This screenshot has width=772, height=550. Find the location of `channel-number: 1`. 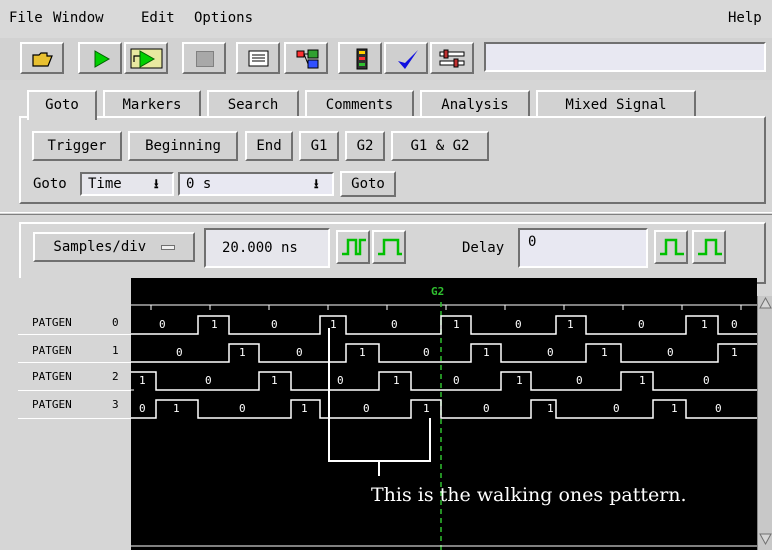

channel-number: 1 is located at coordinates (115, 350).